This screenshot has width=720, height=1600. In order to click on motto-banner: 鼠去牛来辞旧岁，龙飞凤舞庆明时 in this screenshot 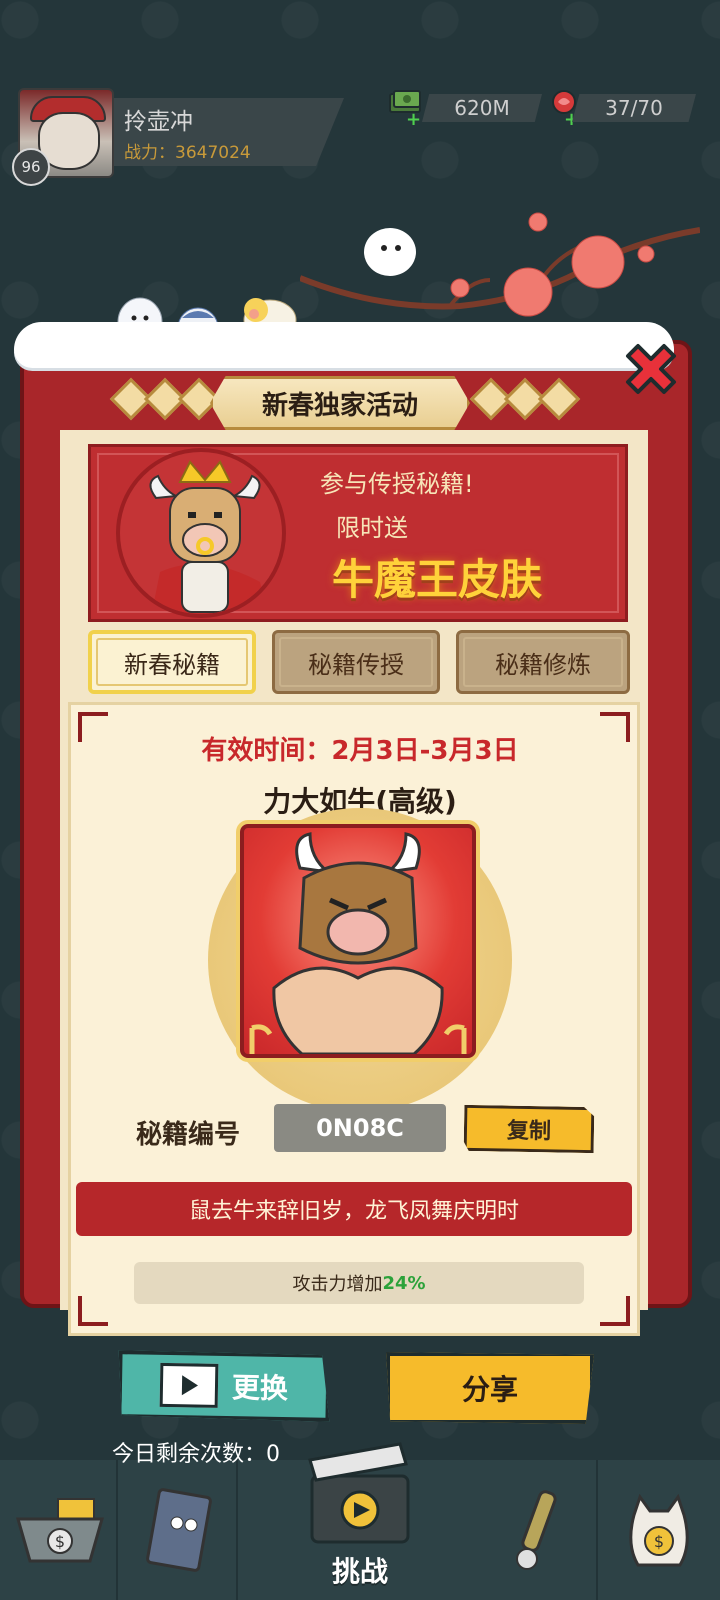, I will do `click(354, 1209)`.